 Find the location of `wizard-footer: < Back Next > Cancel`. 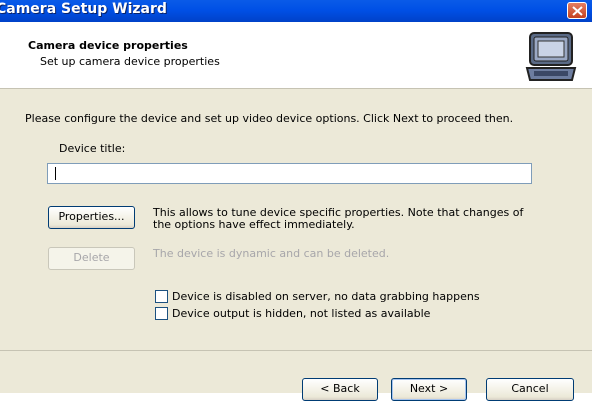

wizard-footer: < Back Next > Cancel is located at coordinates (296, 375).